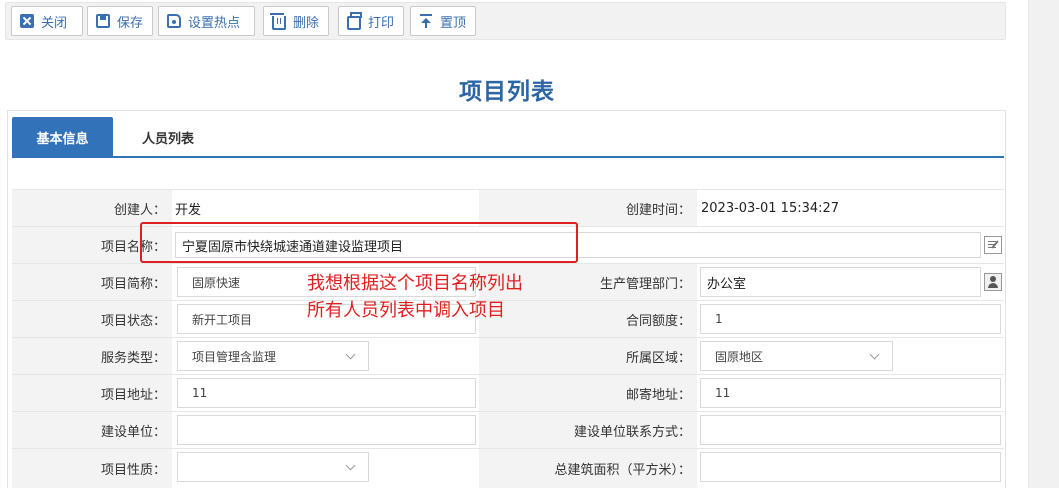 This screenshot has height=488, width=1059. Describe the element at coordinates (278, 21) in the screenshot. I see `trash-icon` at that location.